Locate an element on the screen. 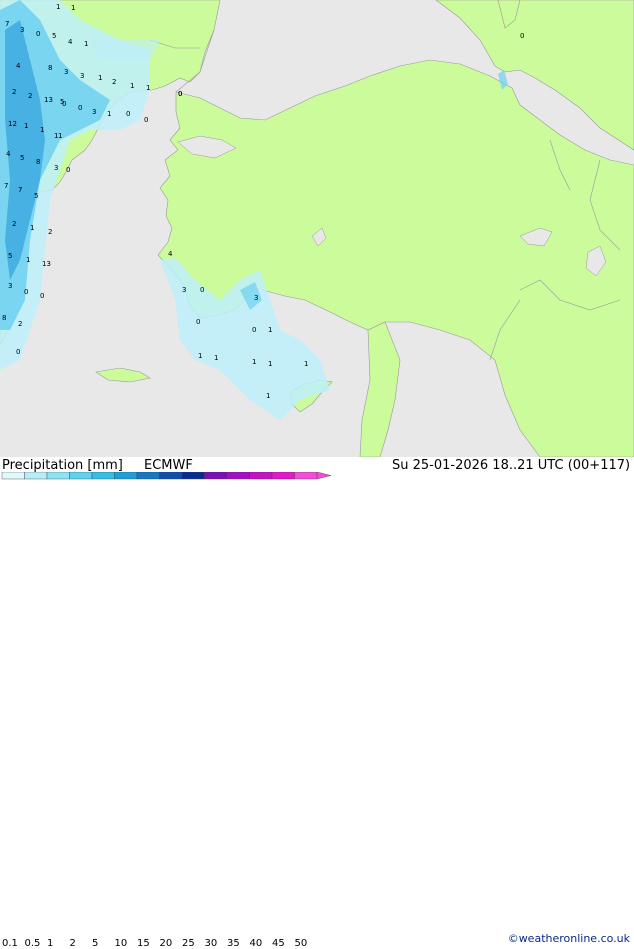 This screenshot has width=634, height=949. legend-tick-label: 15 is located at coordinates (143, 943).